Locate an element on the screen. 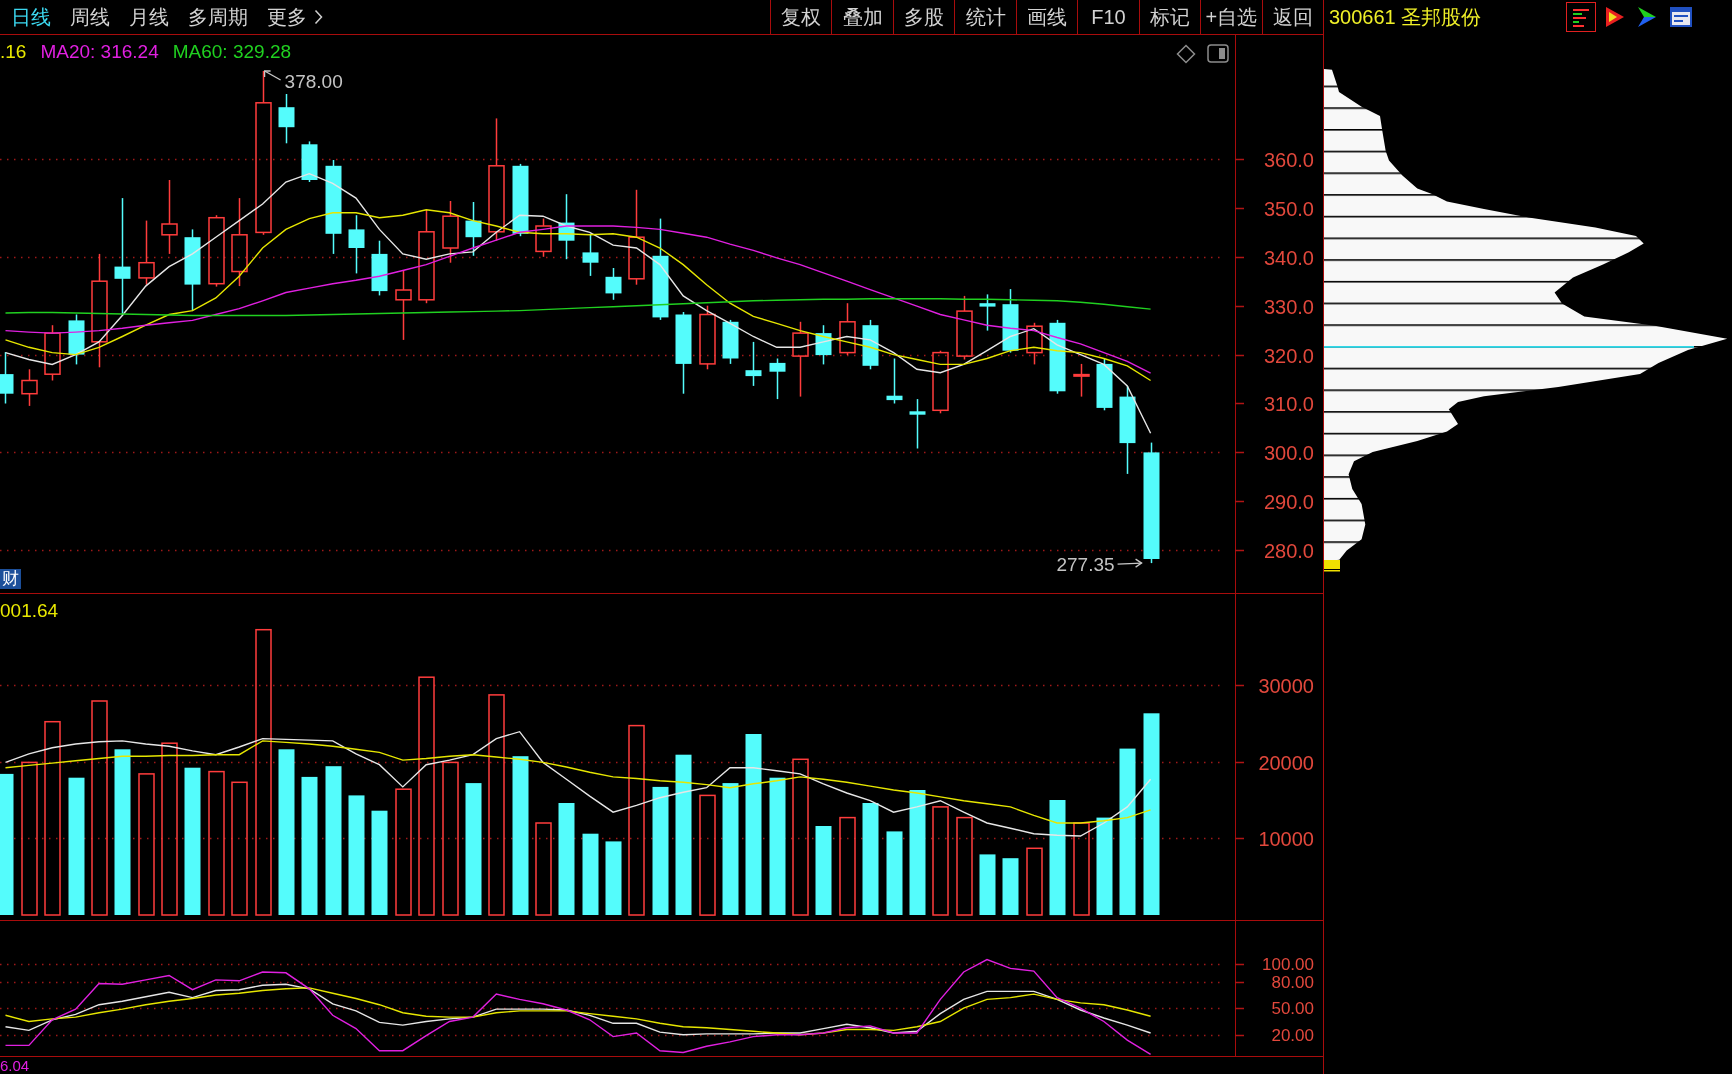 This screenshot has height=1074, width=1732. period-tab: 月线 is located at coordinates (149, 17).